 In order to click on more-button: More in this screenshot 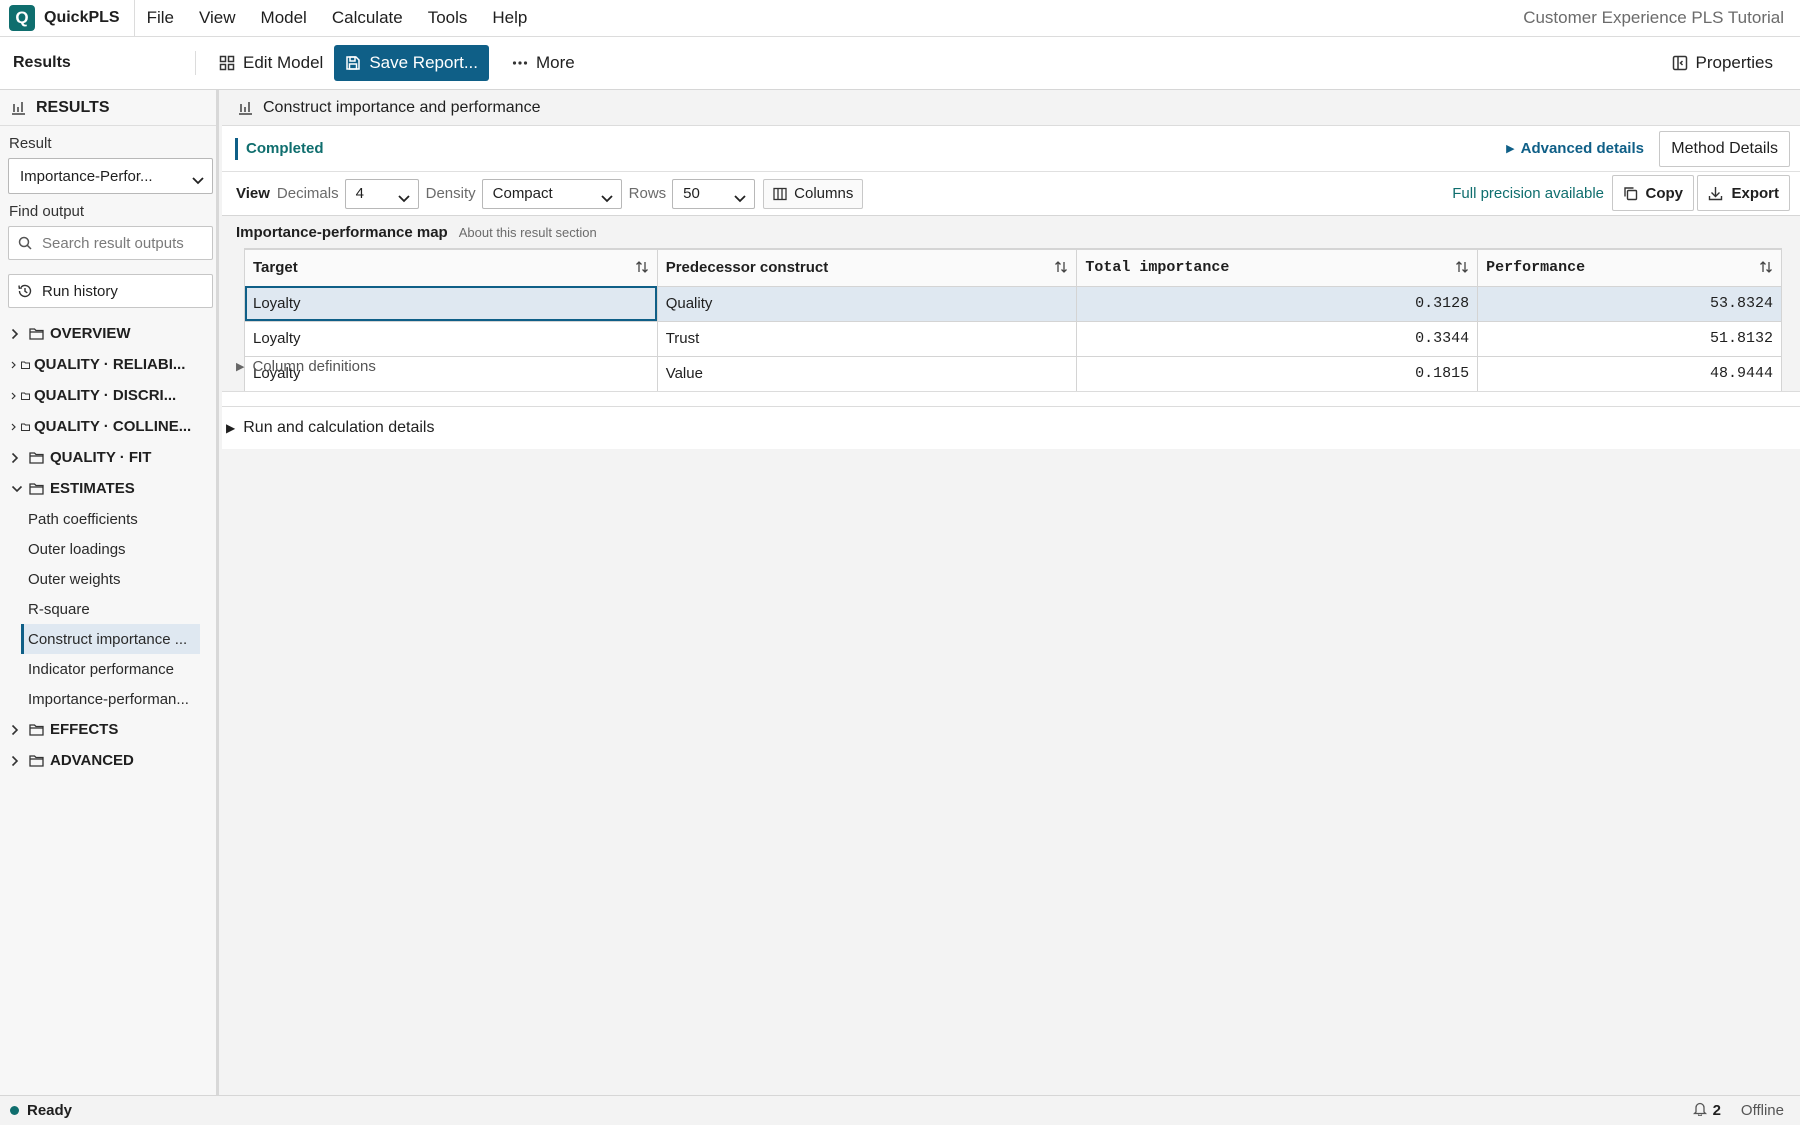, I will do `click(543, 63)`.